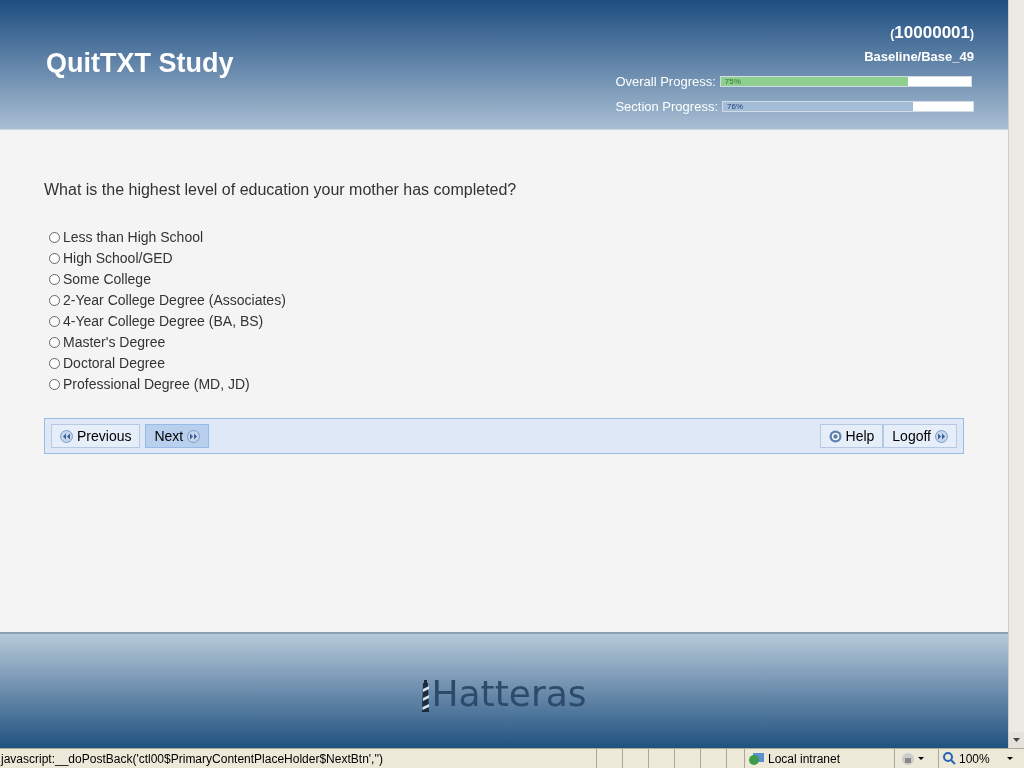 This screenshot has width=1024, height=768. Describe the element at coordinates (118, 258) in the screenshot. I see `option-label: High School/GED` at that location.